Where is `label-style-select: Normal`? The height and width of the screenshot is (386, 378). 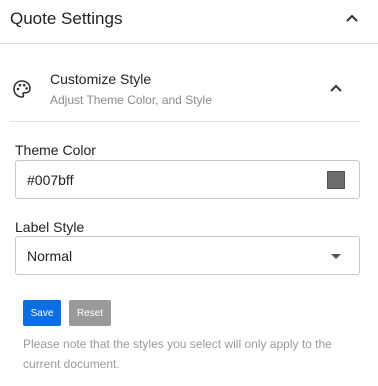
label-style-select: Normal is located at coordinates (187, 255).